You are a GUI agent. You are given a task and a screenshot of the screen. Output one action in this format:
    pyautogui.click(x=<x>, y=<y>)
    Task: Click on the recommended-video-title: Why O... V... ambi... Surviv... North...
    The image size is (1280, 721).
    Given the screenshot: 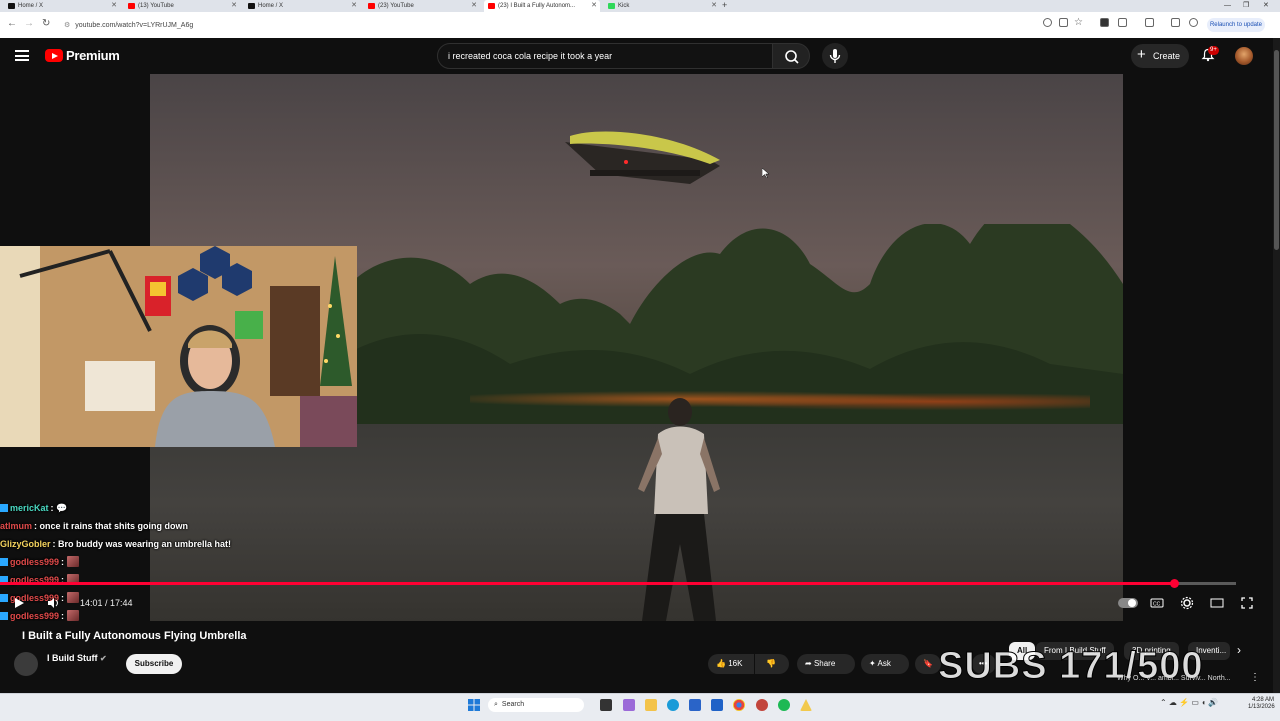 What is the action you would take?
    pyautogui.click(x=1174, y=678)
    